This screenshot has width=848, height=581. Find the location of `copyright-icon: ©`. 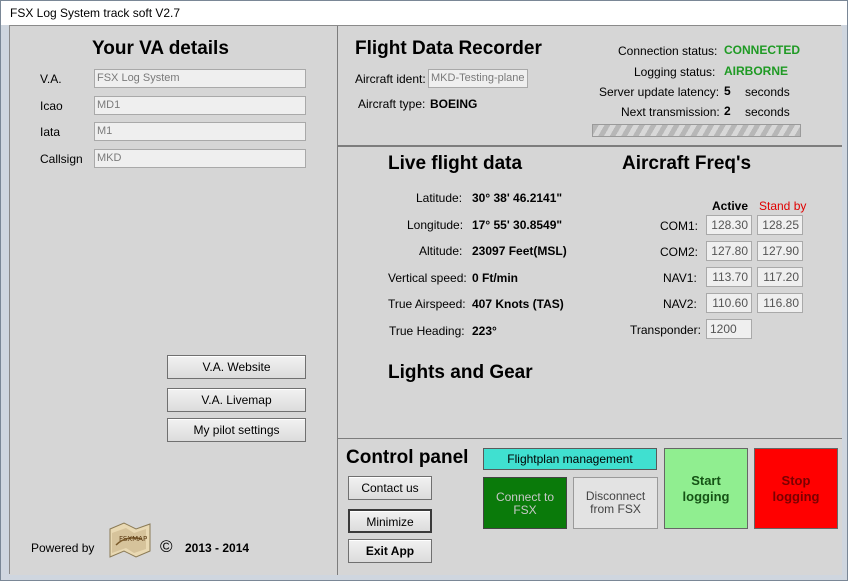

copyright-icon: © is located at coordinates (166, 546).